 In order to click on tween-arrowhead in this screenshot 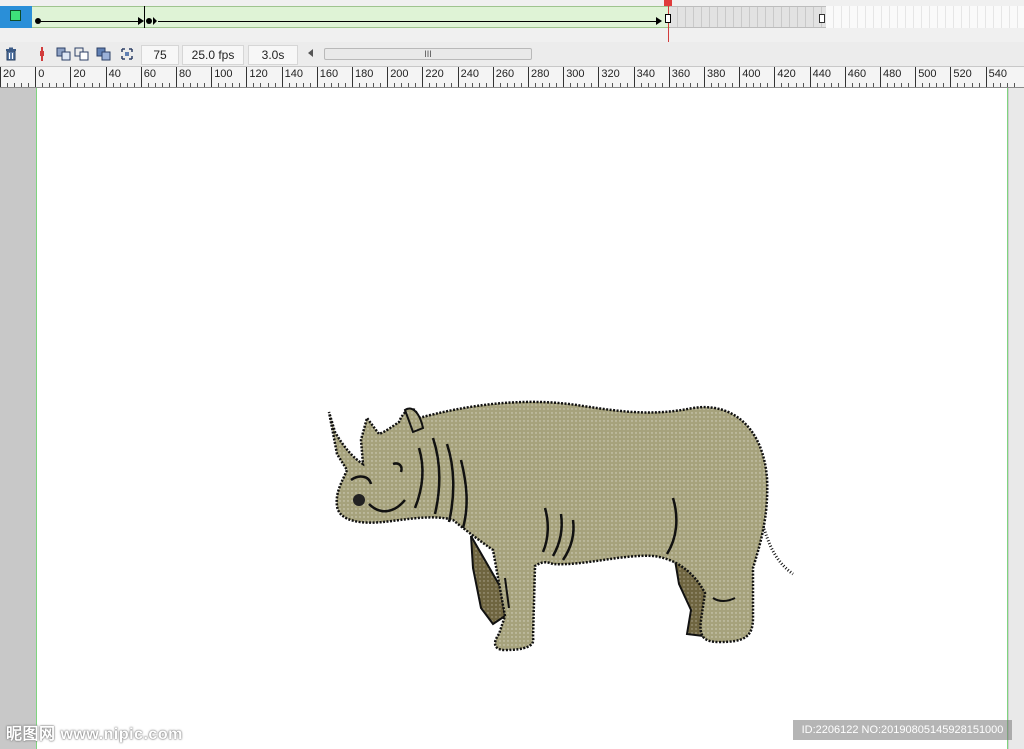, I will do `click(659, 21)`.